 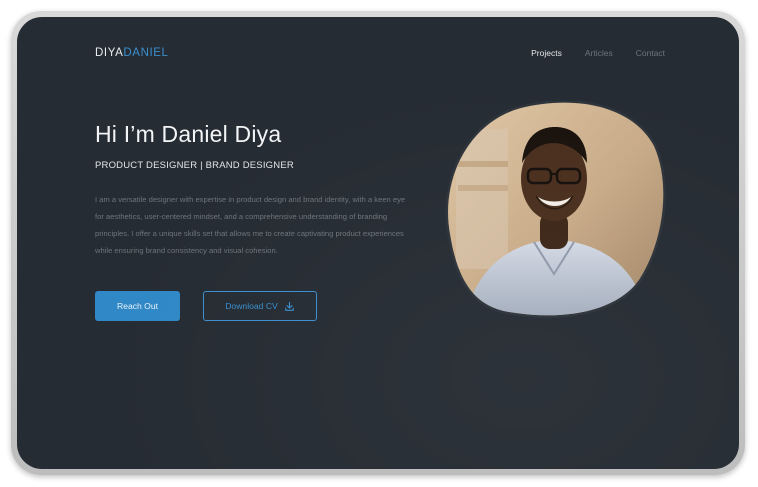 I want to click on nav-contact: Contact, so click(x=650, y=53).